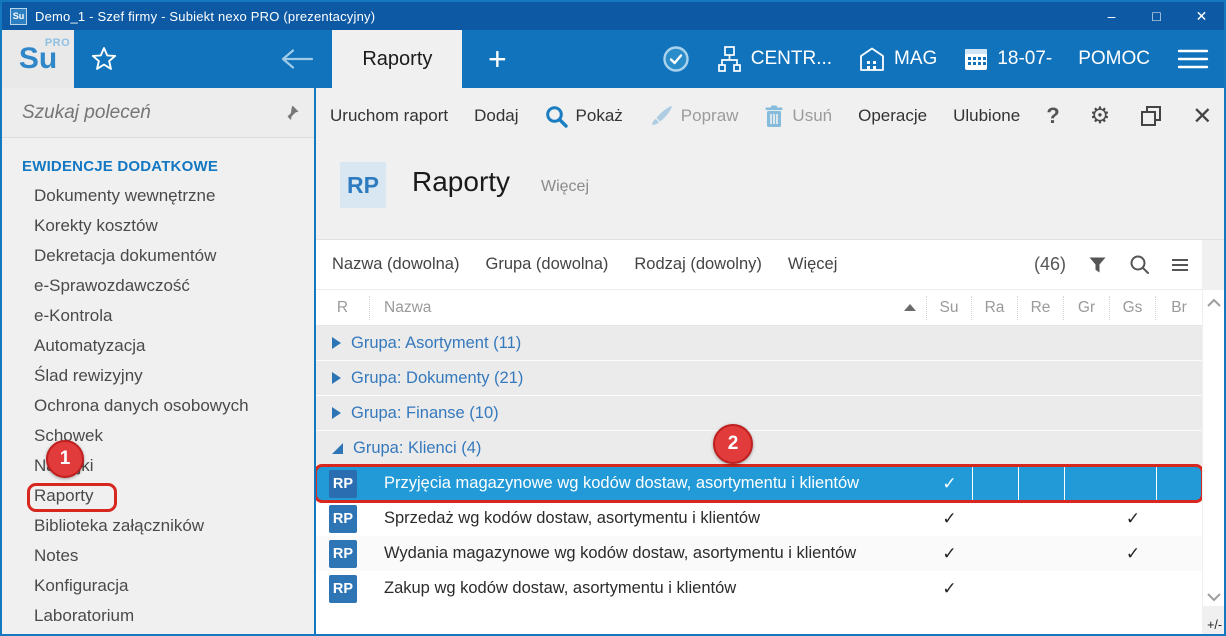 This screenshot has width=1226, height=636. I want to click on help-label: POMOC, so click(1114, 58).